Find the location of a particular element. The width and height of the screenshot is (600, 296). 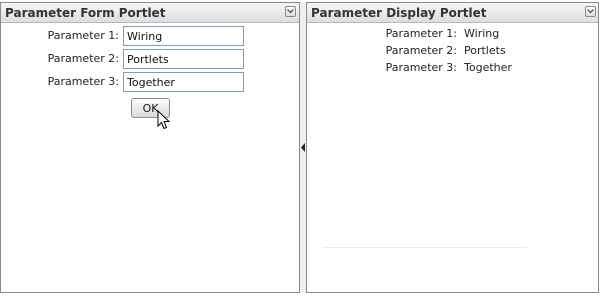

display-row-parameter-2: Parameter 2: Portlets is located at coordinates (453, 52).